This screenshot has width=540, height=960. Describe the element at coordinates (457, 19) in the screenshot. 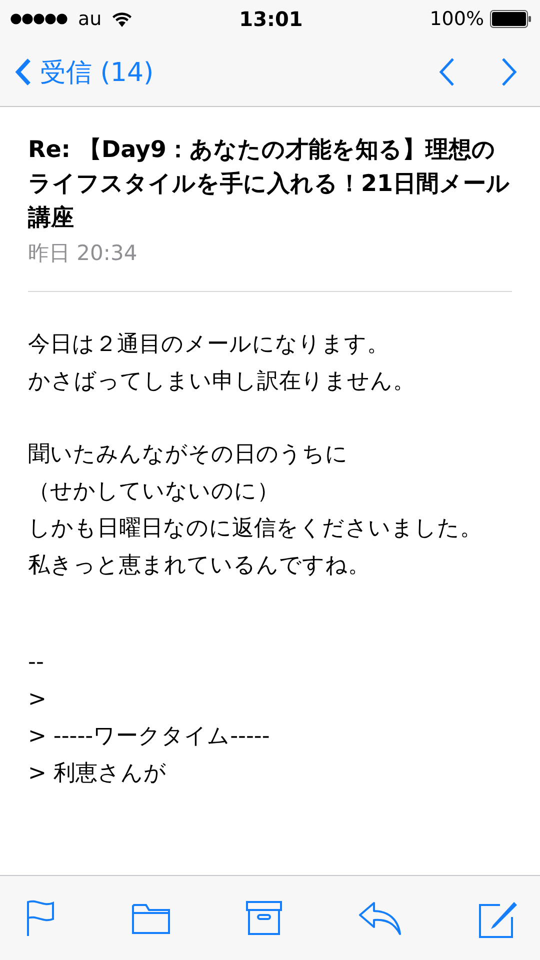

I see `battery-percent: 100%` at that location.